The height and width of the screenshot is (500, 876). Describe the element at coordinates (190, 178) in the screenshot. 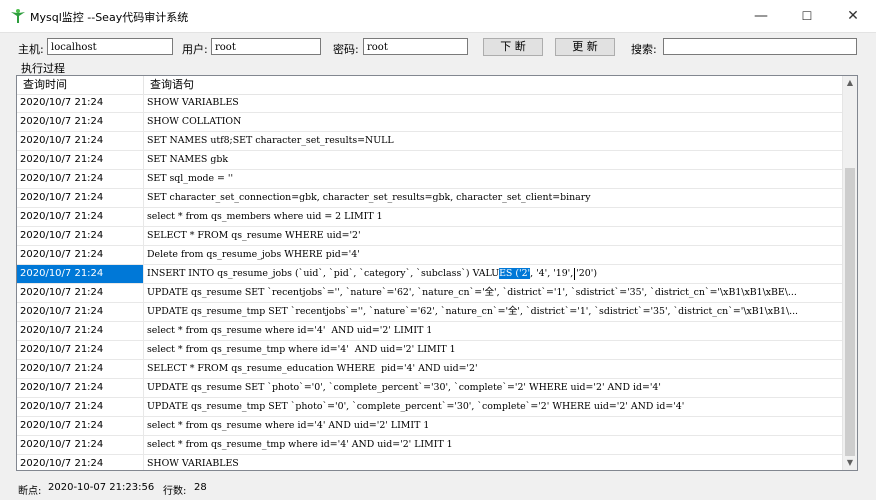

I see `query-sql-cell: SET sql_mode = ''` at that location.